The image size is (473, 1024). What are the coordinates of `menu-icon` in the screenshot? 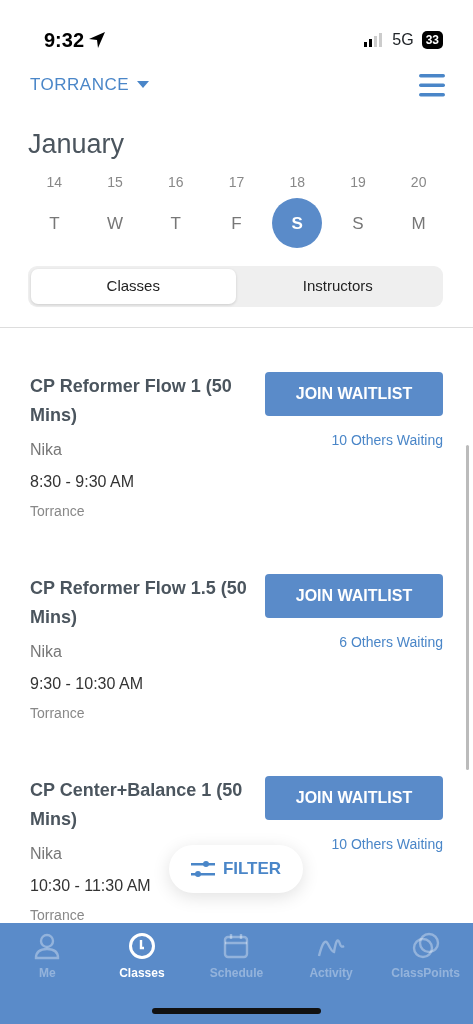 It's located at (432, 85).